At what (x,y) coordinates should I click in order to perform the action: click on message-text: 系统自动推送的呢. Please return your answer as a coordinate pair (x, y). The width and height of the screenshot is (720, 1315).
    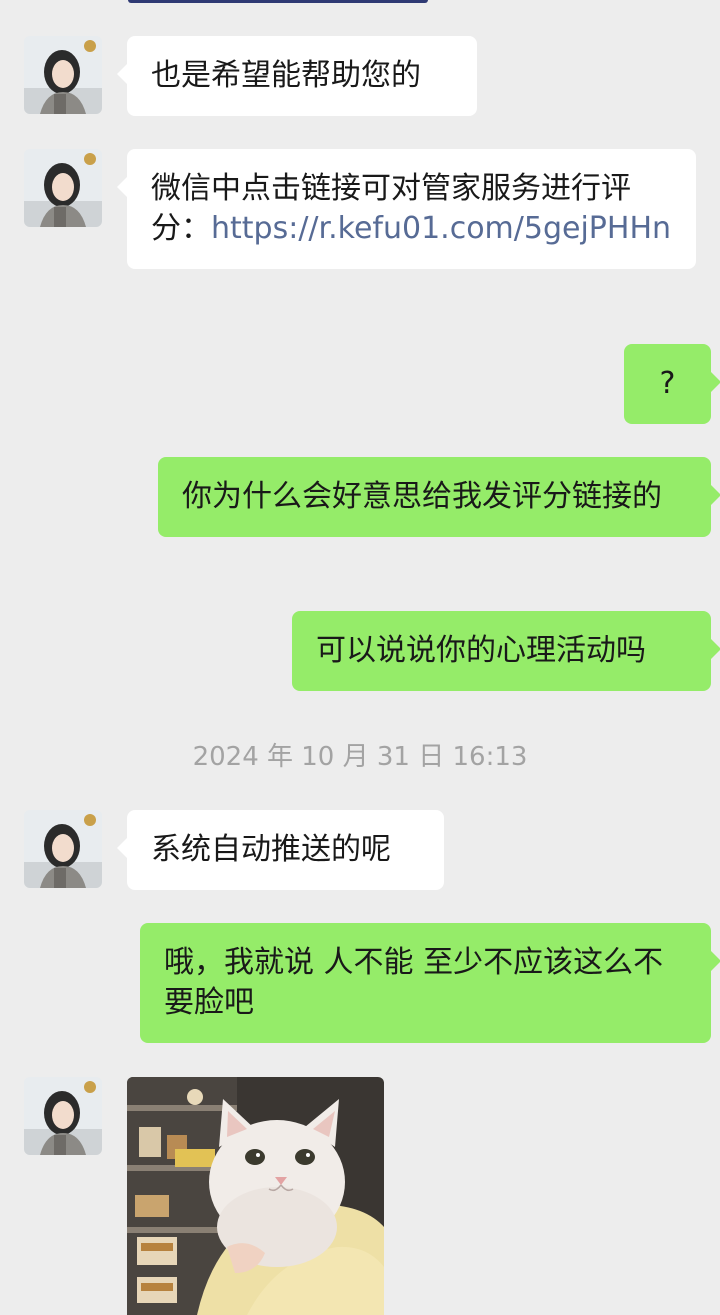
    Looking at the image, I should click on (271, 849).